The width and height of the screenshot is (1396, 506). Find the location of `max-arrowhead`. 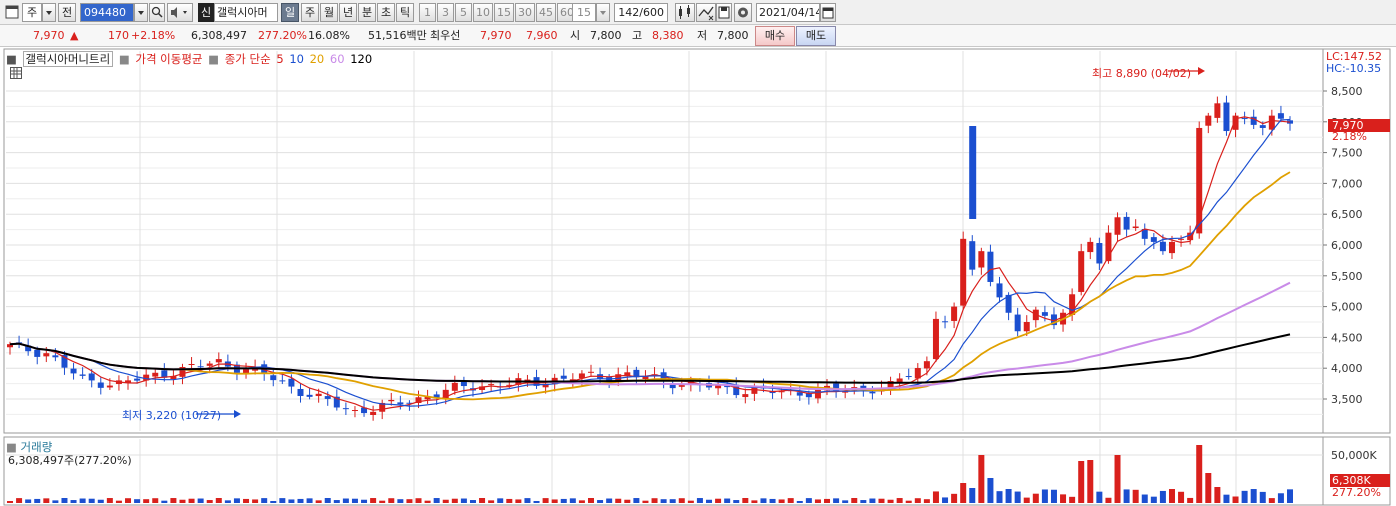

max-arrowhead is located at coordinates (1201, 71).